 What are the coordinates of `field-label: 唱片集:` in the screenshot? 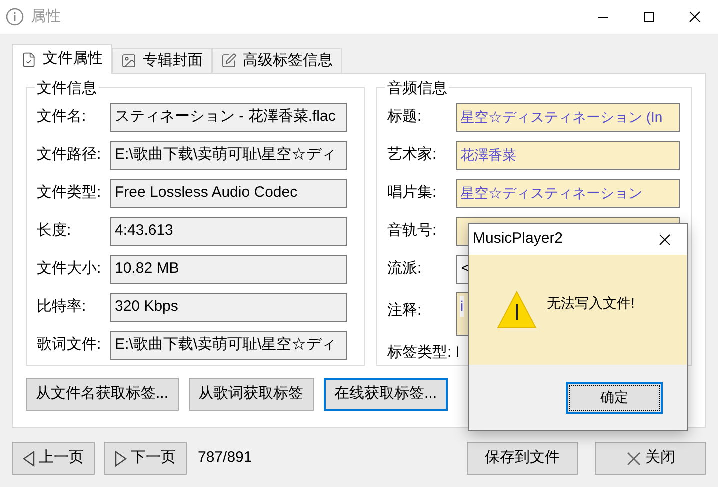 It's located at (412, 192).